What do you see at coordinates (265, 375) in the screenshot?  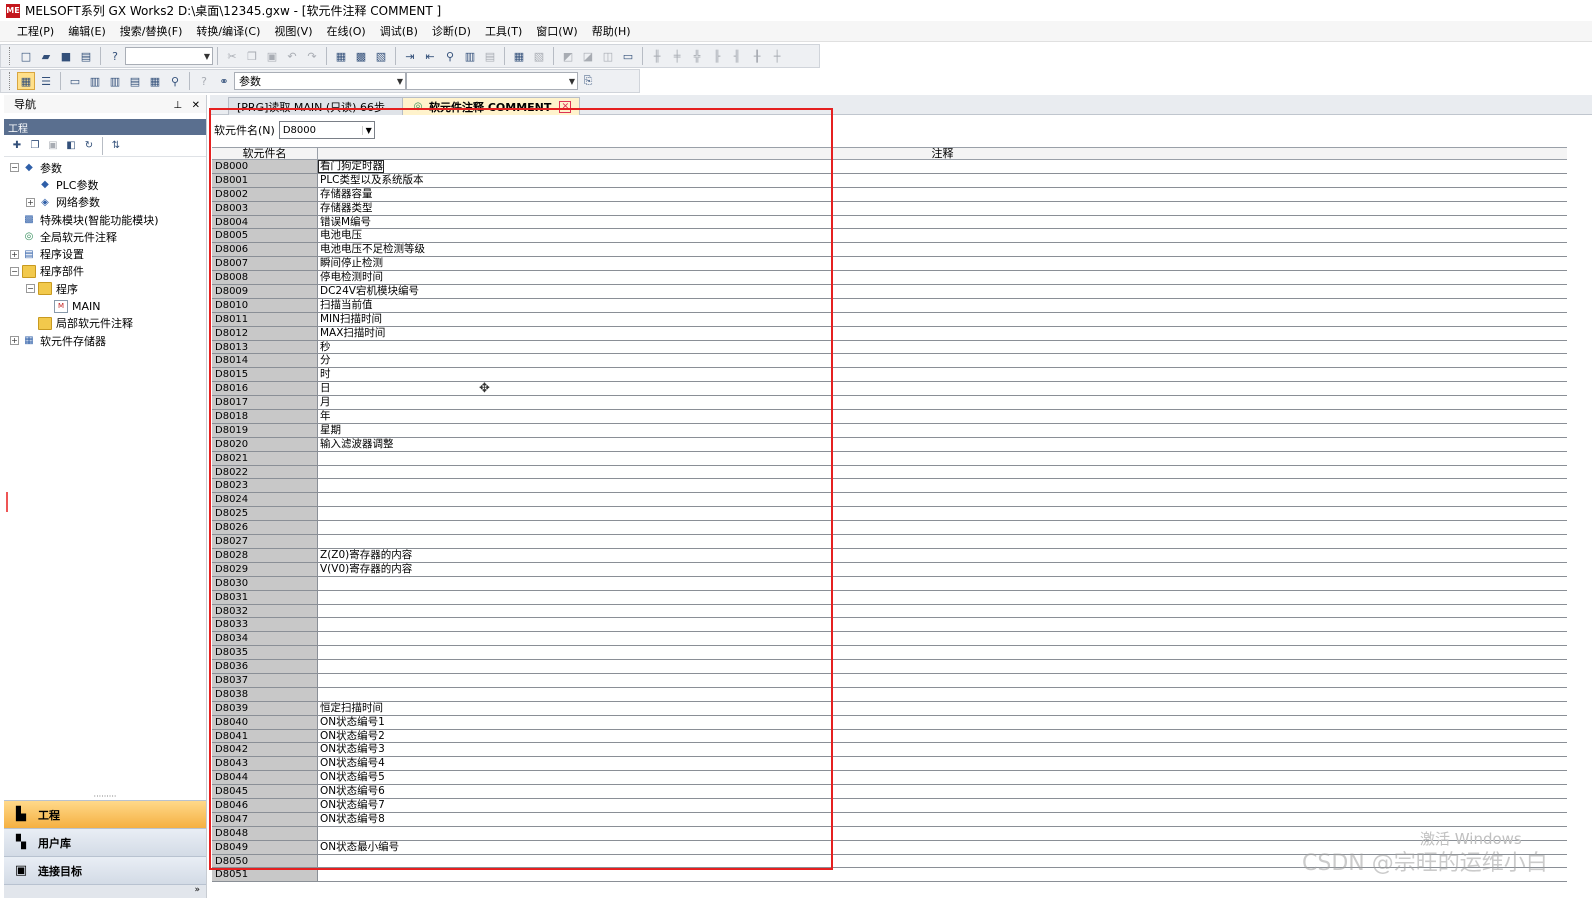 I see `device-cell: D8015` at bounding box center [265, 375].